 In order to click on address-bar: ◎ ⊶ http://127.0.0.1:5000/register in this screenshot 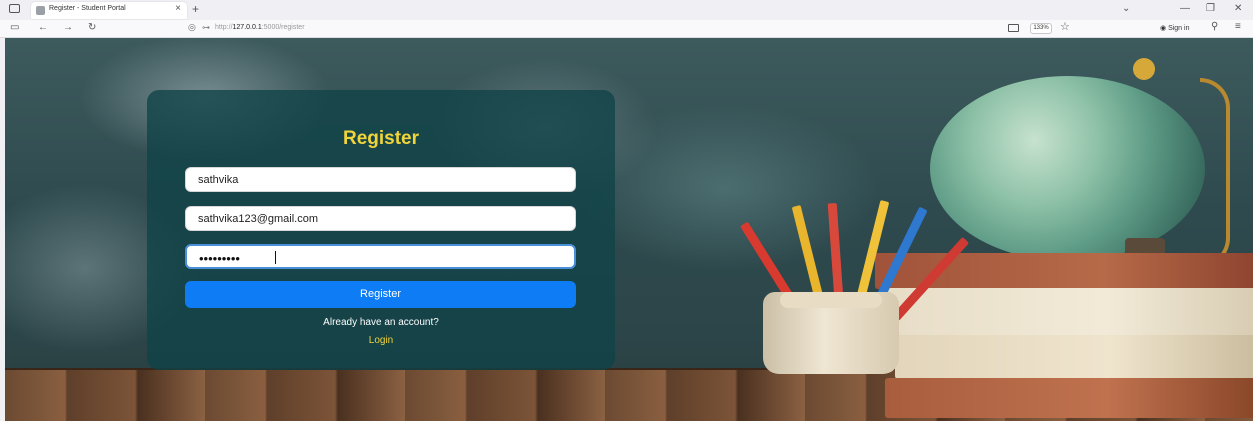, I will do `click(630, 29)`.